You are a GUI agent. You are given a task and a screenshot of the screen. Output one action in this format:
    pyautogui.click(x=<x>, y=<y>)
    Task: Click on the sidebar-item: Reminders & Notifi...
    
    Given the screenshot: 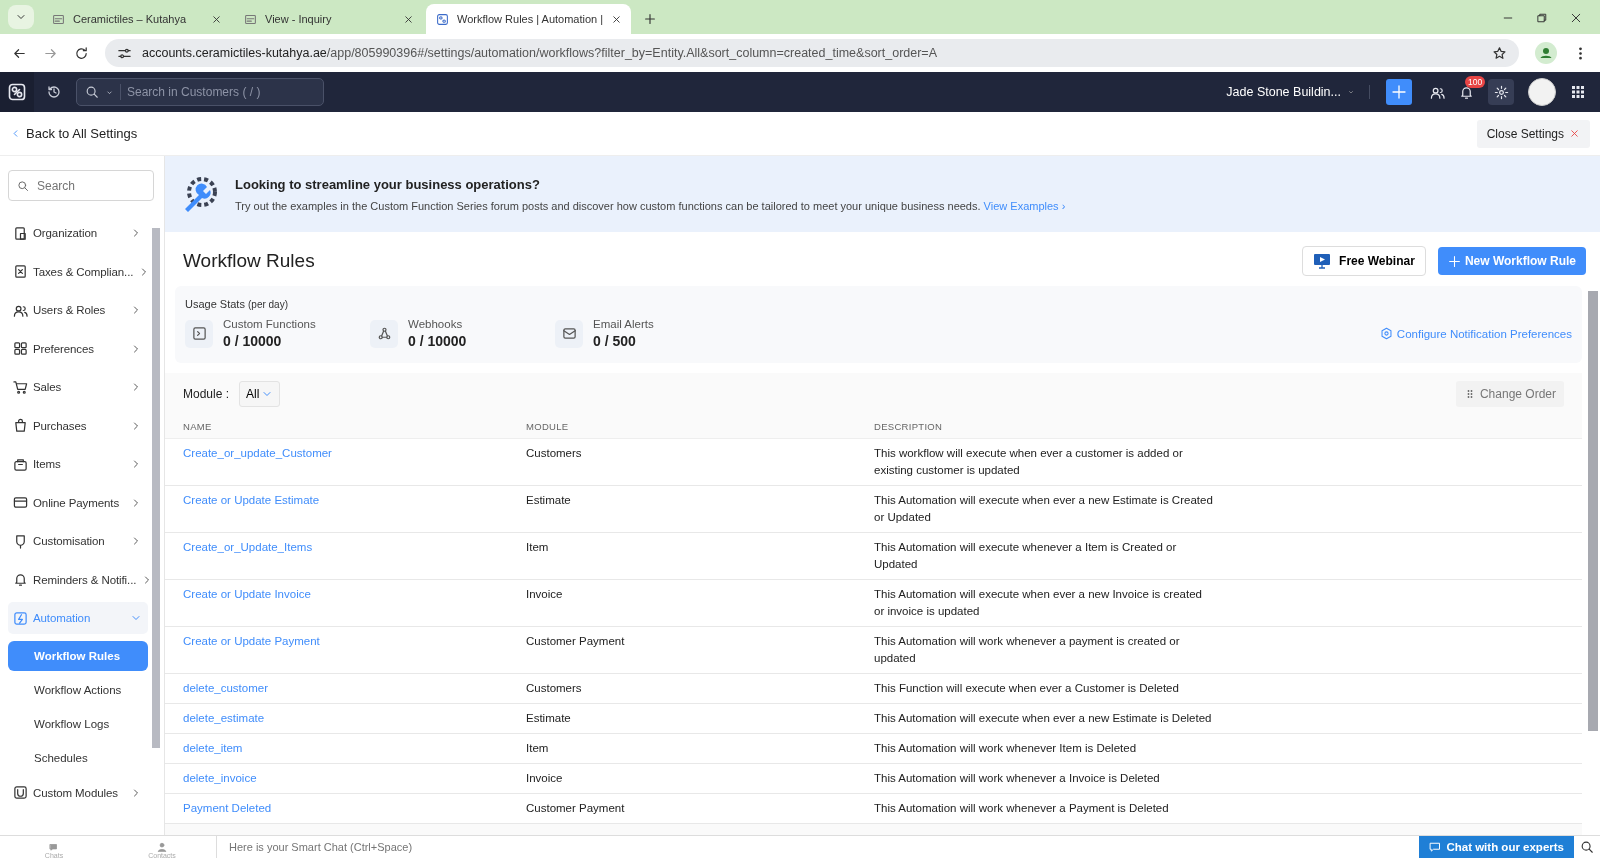 What is the action you would take?
    pyautogui.click(x=78, y=579)
    